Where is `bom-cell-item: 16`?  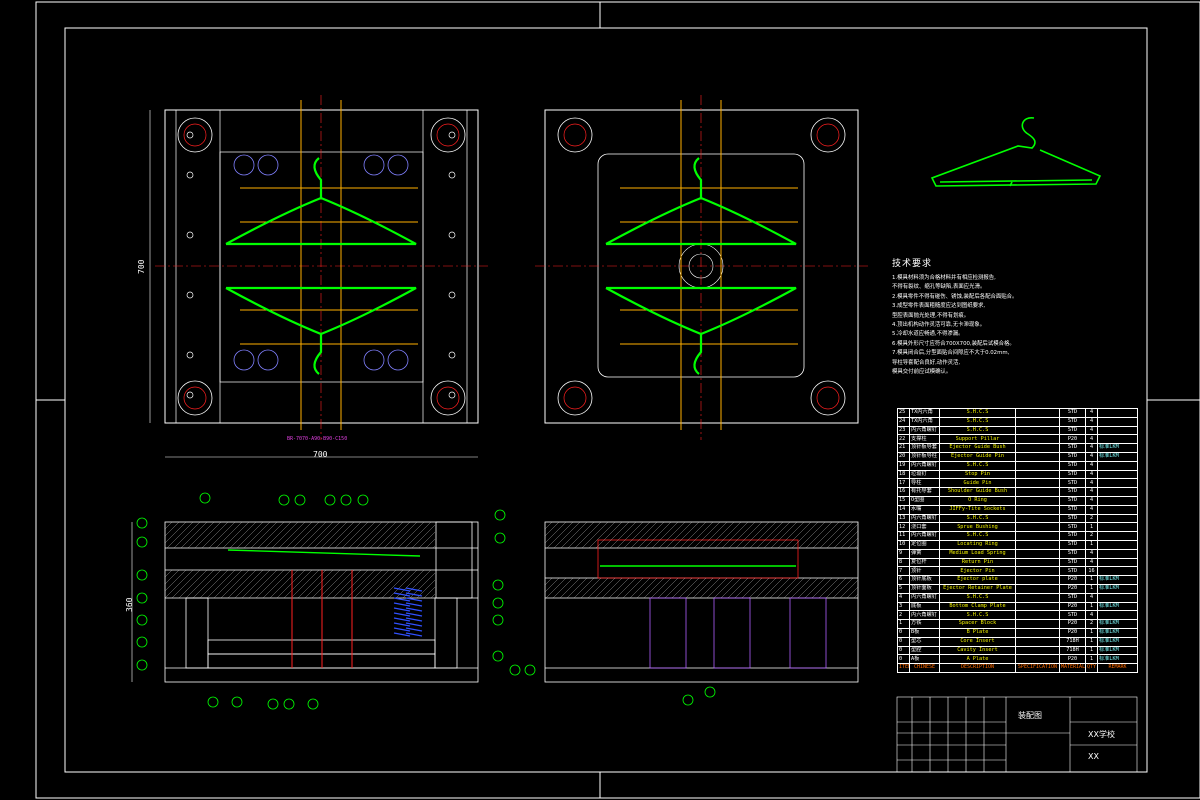
bom-cell-item: 16 is located at coordinates (903, 492).